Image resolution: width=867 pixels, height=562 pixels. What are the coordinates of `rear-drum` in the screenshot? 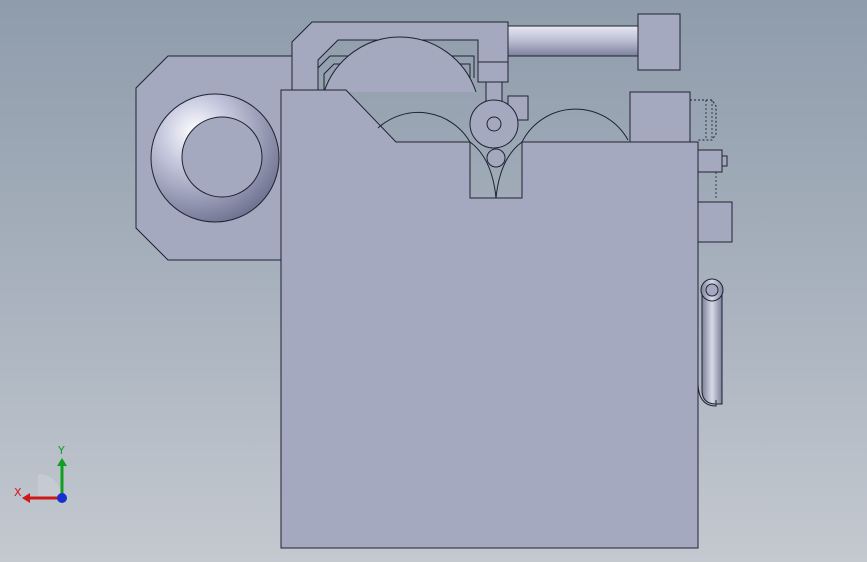 It's located at (400, 64).